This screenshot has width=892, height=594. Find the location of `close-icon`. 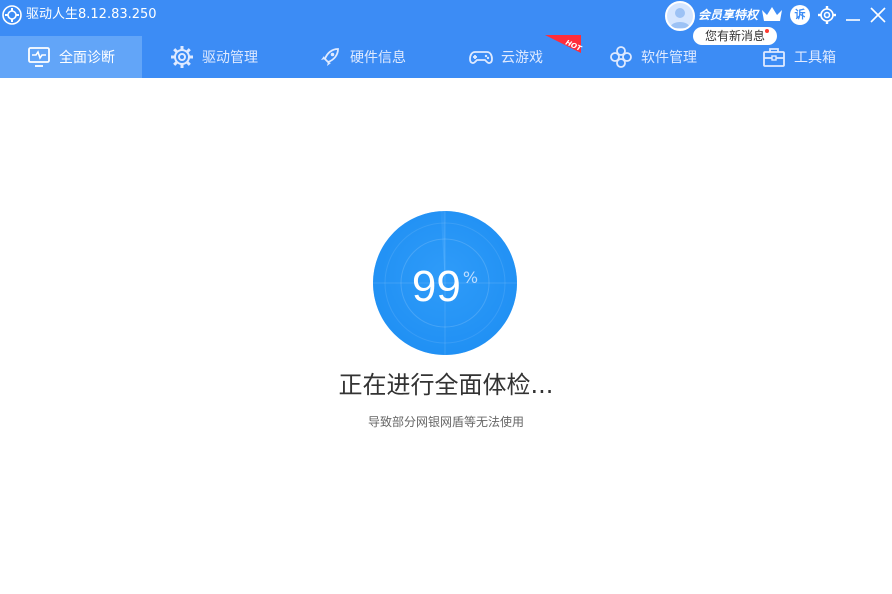

close-icon is located at coordinates (878, 15).